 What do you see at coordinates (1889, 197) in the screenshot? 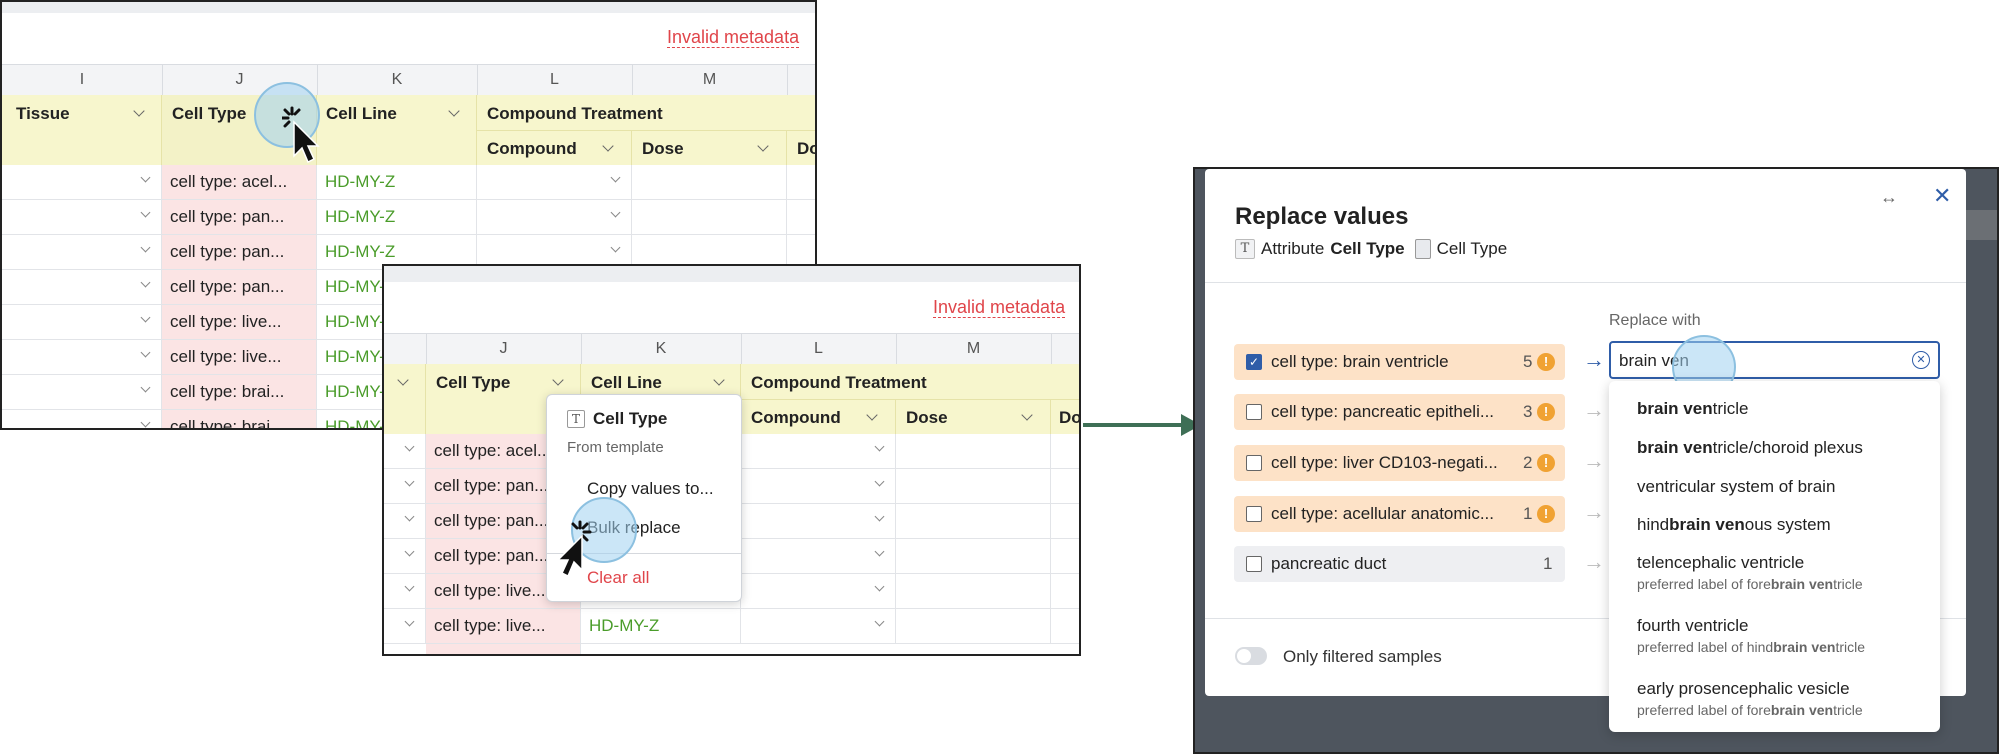
I see `expand-icon: ↔` at bounding box center [1889, 197].